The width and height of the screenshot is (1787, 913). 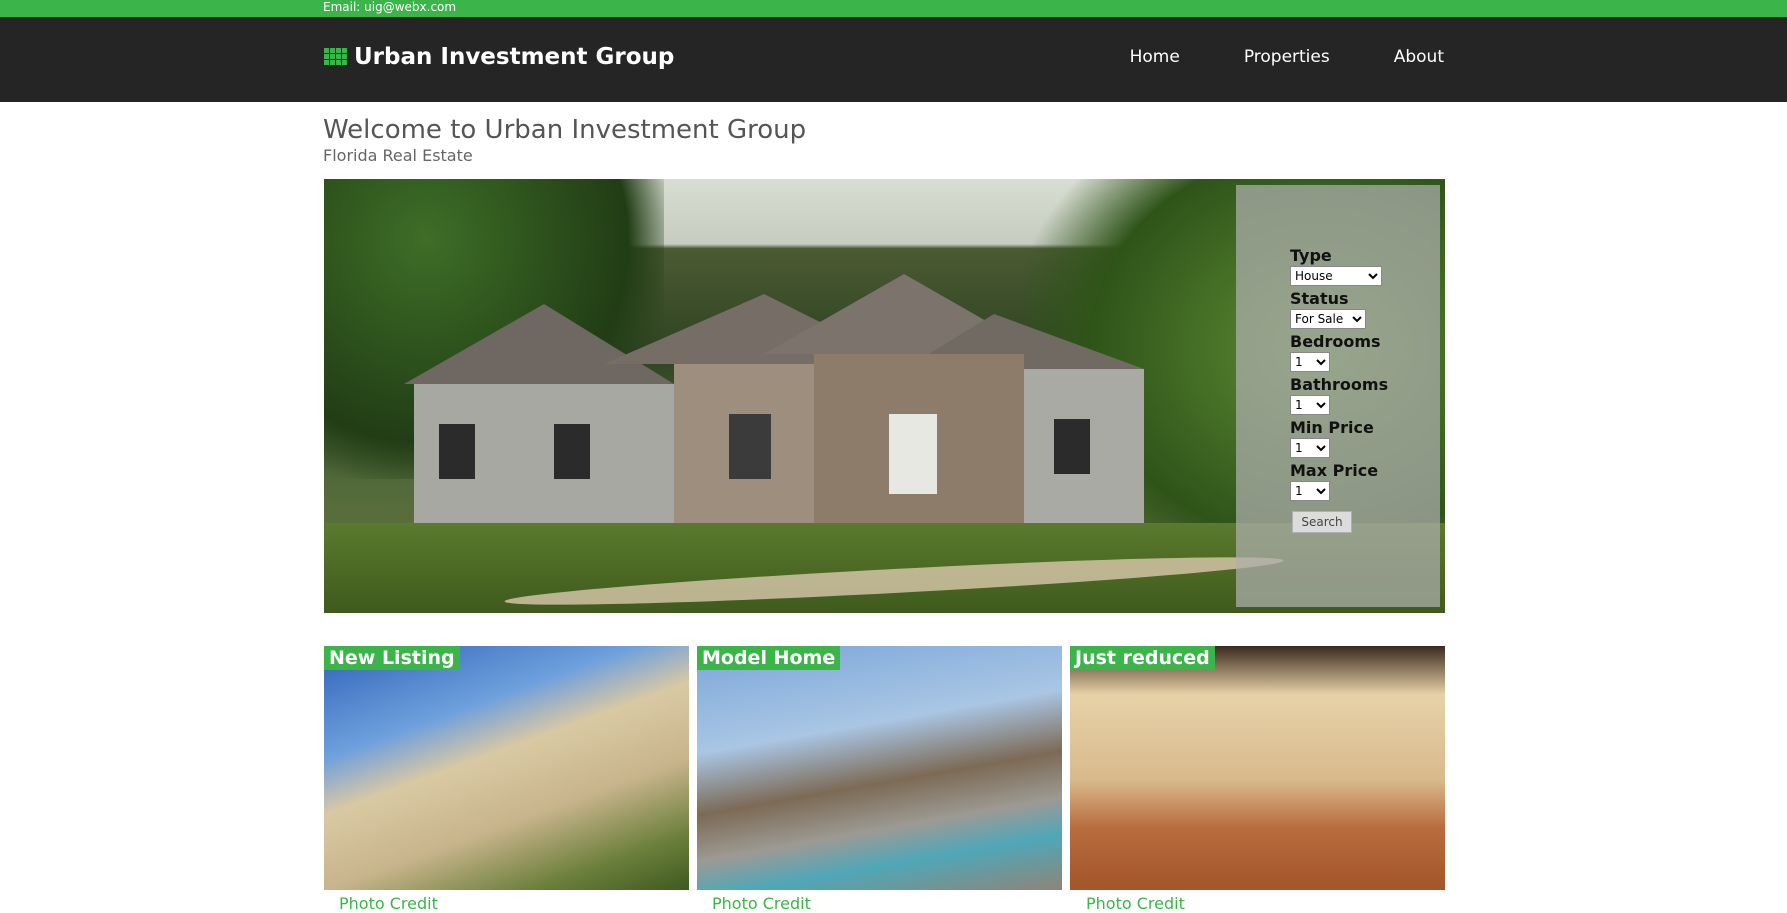 I want to click on nav-home: Home, so click(x=1155, y=57).